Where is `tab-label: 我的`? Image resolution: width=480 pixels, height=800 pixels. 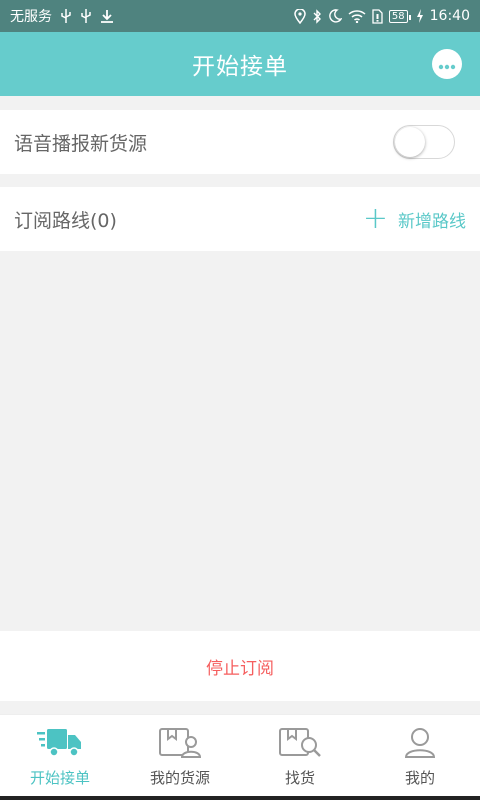
tab-label: 我的 is located at coordinates (419, 778).